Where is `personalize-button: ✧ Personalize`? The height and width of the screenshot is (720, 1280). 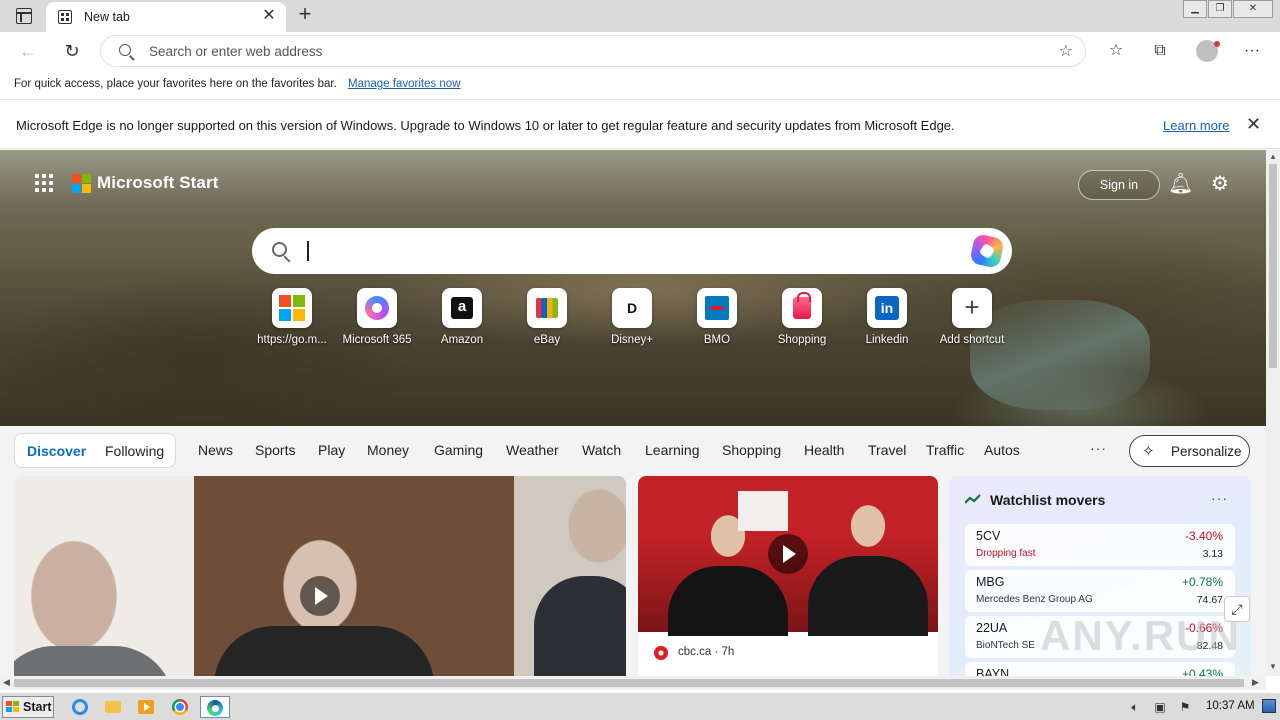 personalize-button: ✧ Personalize is located at coordinates (1189, 451).